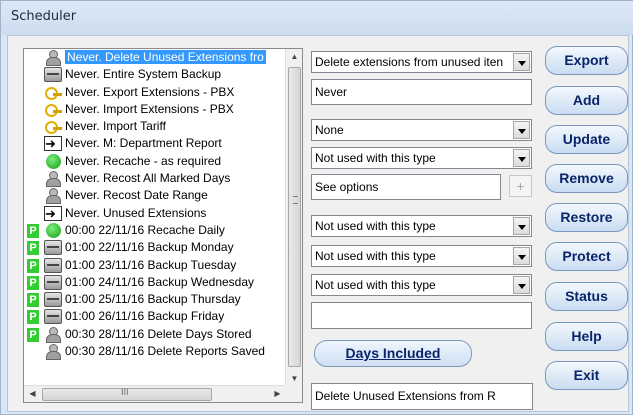  What do you see at coordinates (586, 217) in the screenshot?
I see `restore-button: Restore` at bounding box center [586, 217].